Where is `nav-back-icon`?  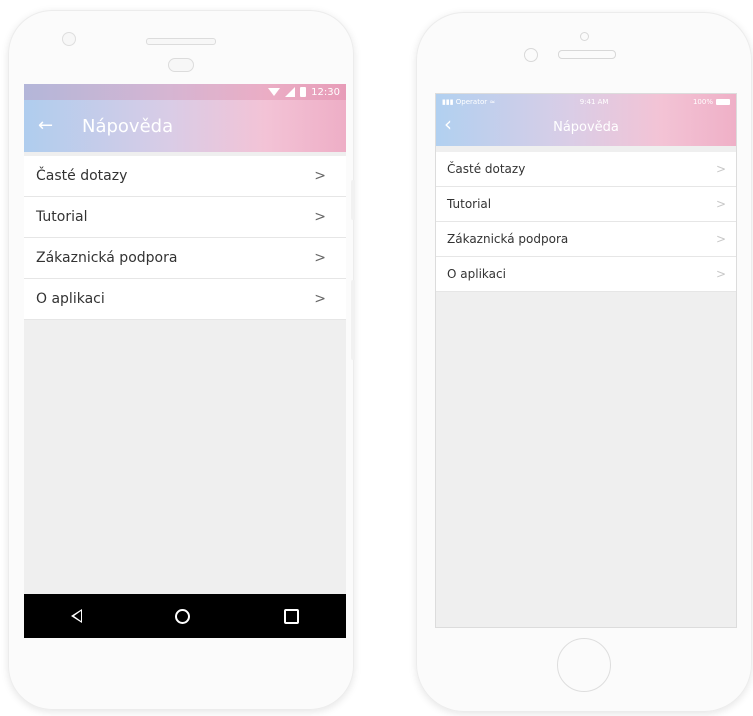 nav-back-icon is located at coordinates (76, 616).